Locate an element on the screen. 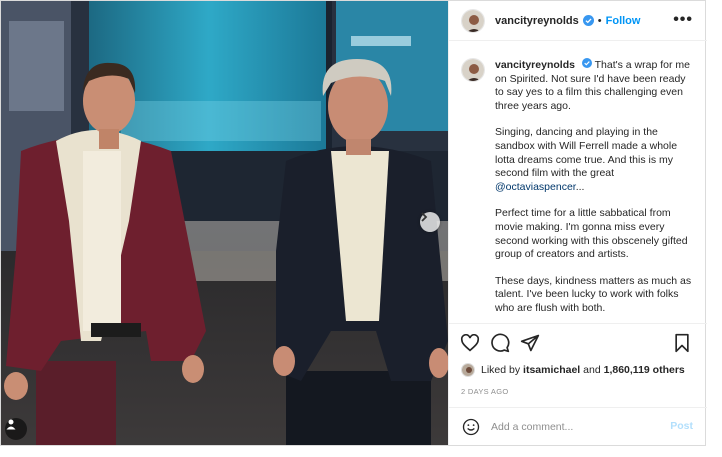  paper-plane-icon is located at coordinates (530, 343).